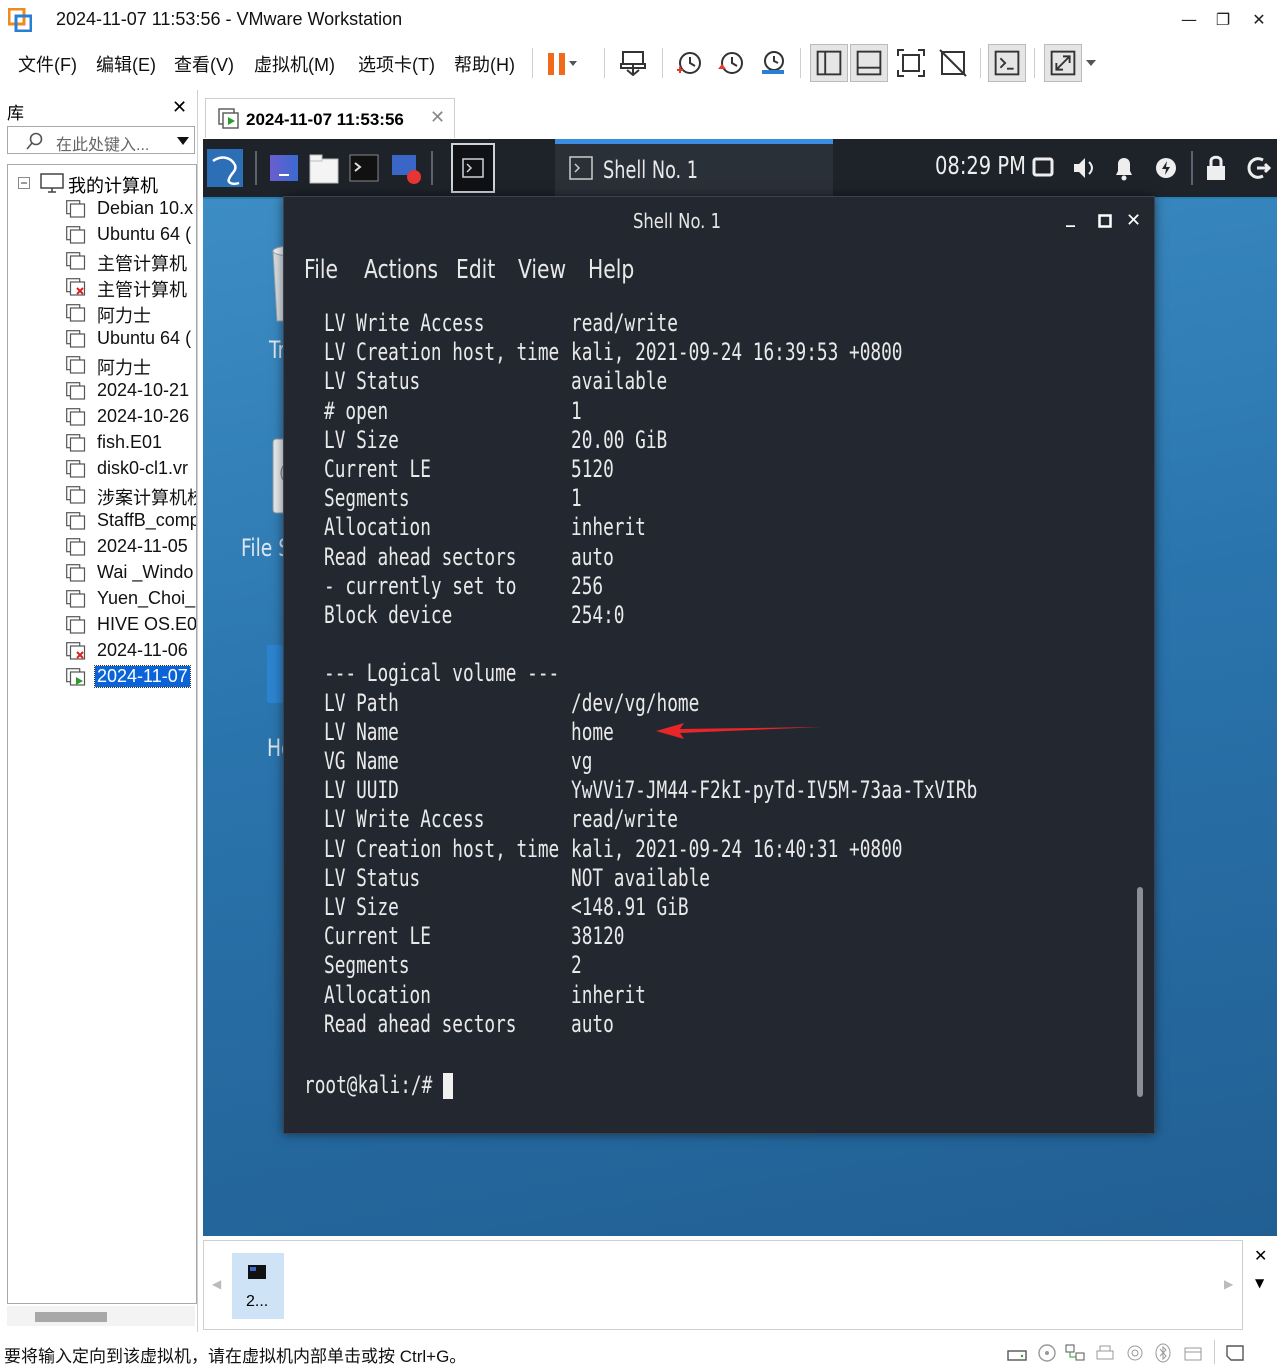  I want to click on library-vm-item: 2024-11-05, so click(131, 547).